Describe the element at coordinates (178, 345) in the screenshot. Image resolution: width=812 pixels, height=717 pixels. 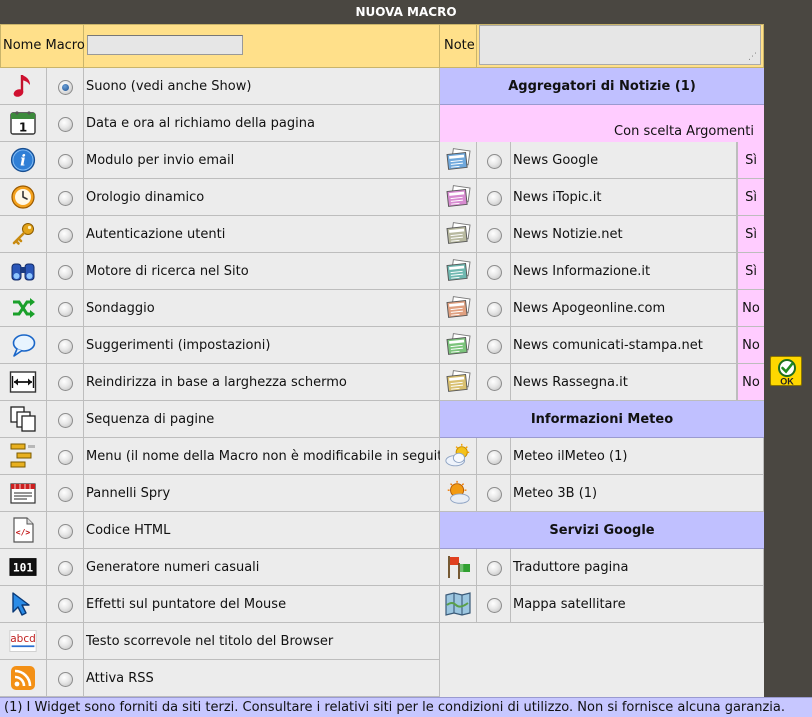
I see `macro-option-label: Suggerimenti (impostazioni)` at that location.